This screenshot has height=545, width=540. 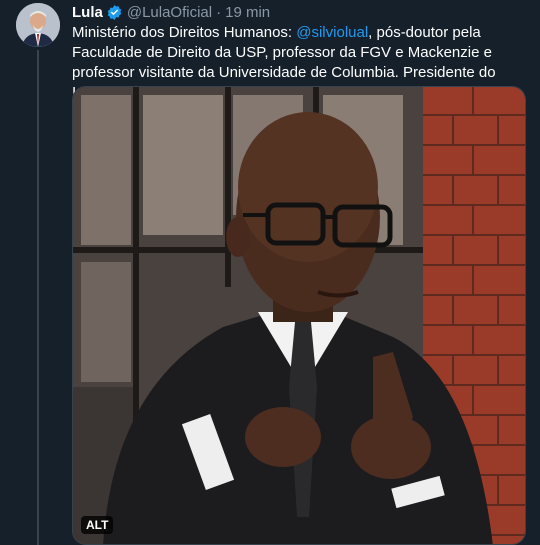 What do you see at coordinates (114, 12) in the screenshot?
I see `verified-badge-icon` at bounding box center [114, 12].